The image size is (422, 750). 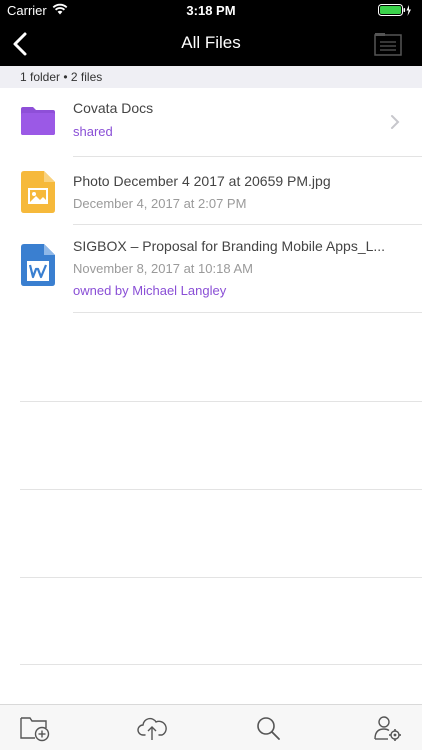 I want to click on item-owner: owned by Michael Langley, so click(x=150, y=290).